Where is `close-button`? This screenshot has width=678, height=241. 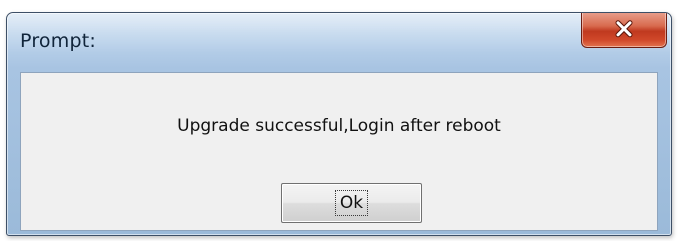 close-button is located at coordinates (624, 30).